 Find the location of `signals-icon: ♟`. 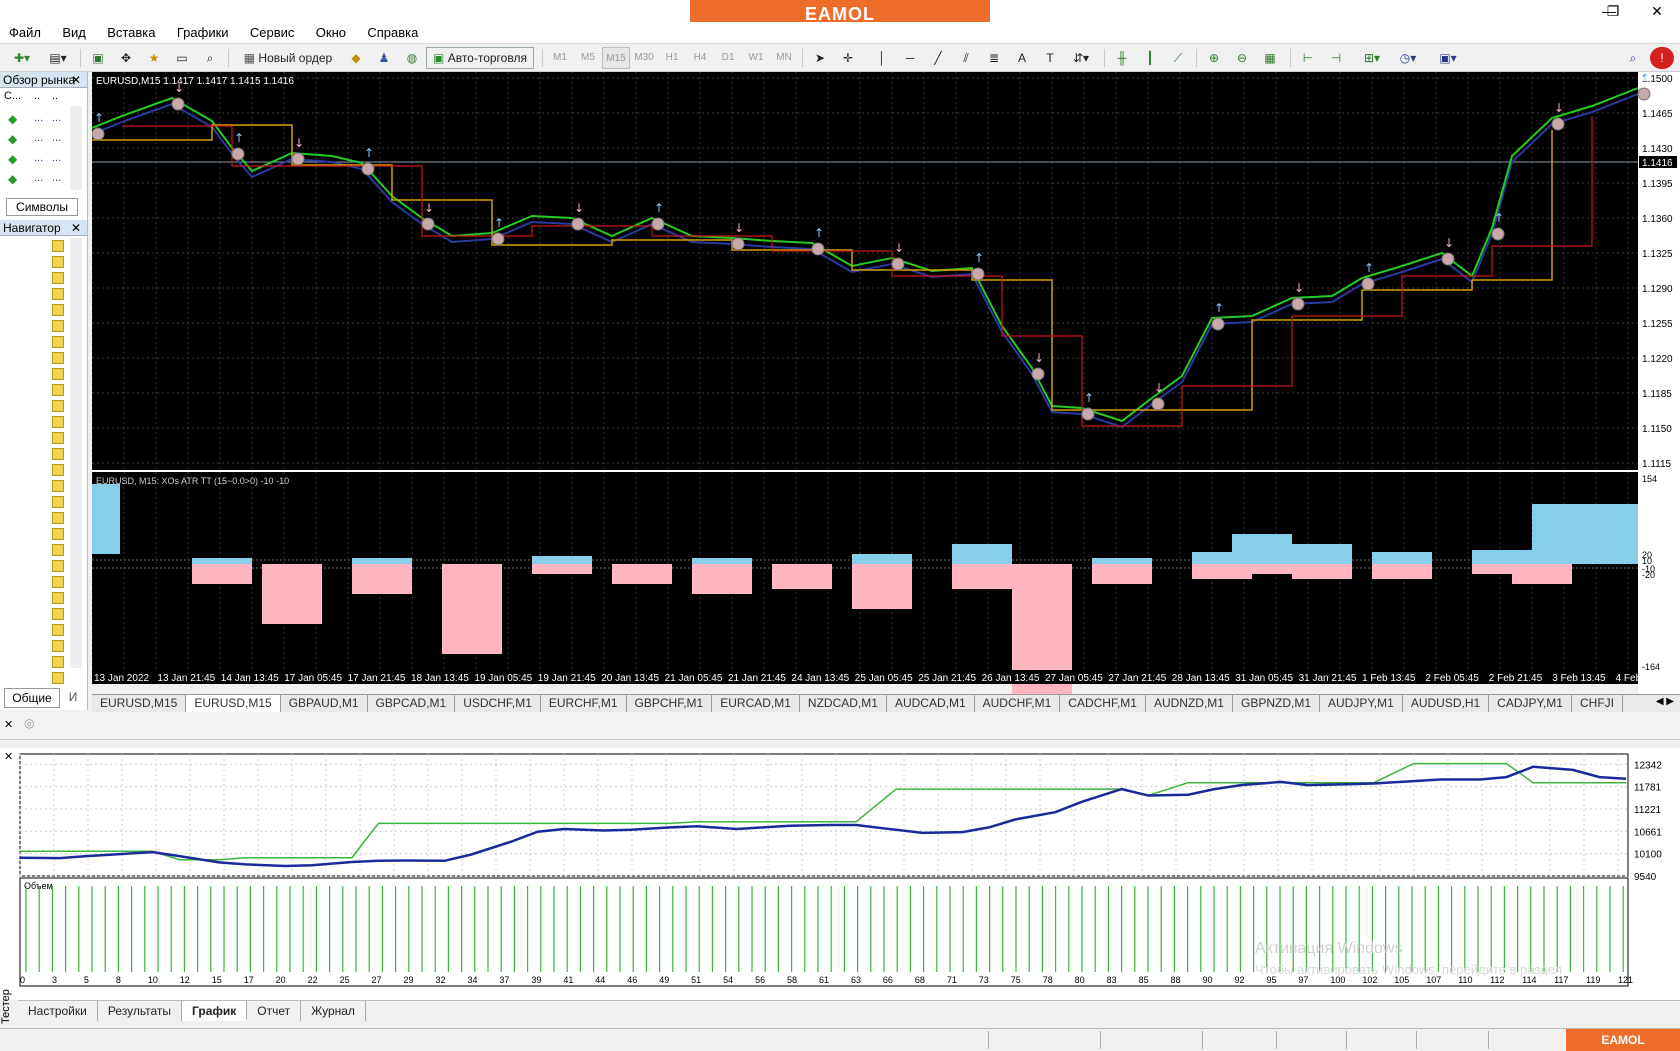

signals-icon: ♟ is located at coordinates (384, 58).